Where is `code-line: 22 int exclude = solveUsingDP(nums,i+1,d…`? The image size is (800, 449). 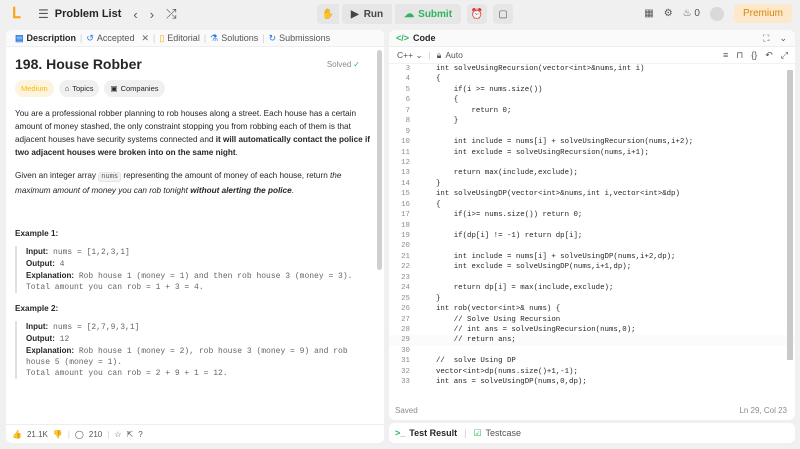
code-line: 22 int exclude = solveUsingDP(nums,i+1,d… is located at coordinates (592, 267).